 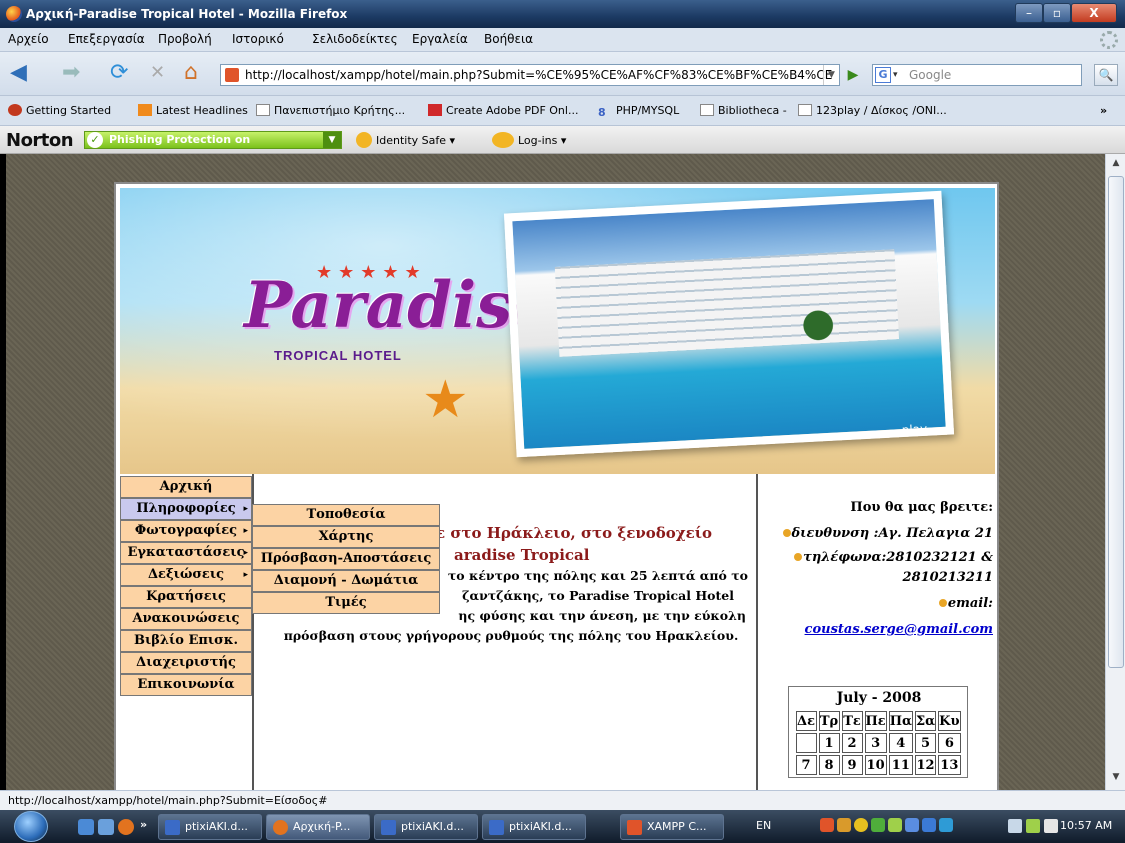 I want to click on calendar-day: 4, so click(x=900, y=743).